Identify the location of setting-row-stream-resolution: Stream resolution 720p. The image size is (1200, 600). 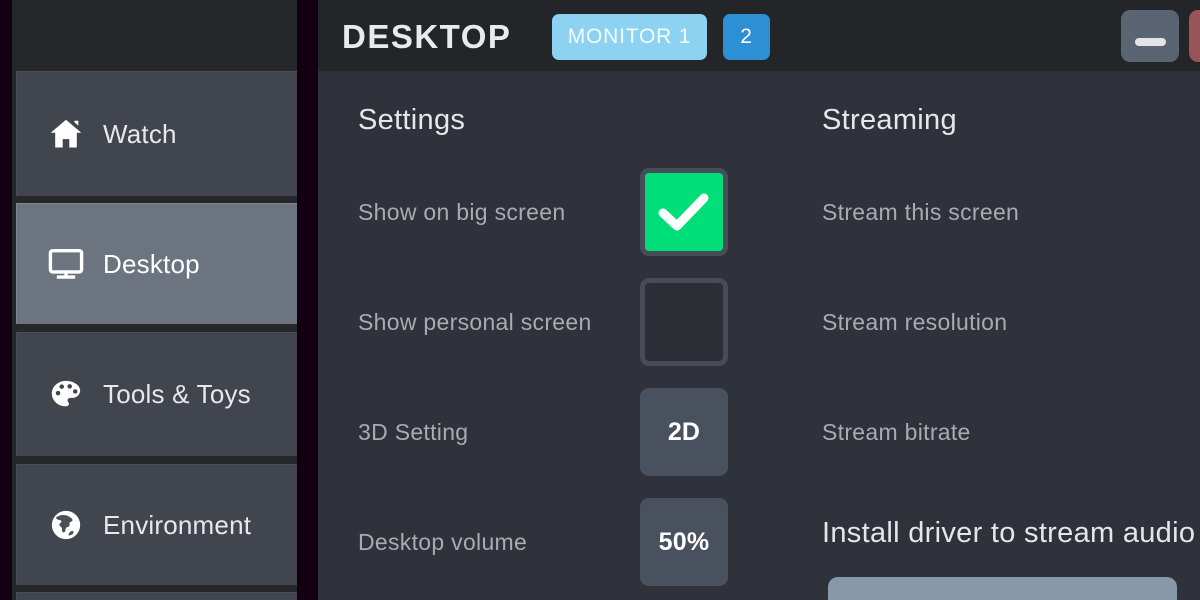
(992, 322).